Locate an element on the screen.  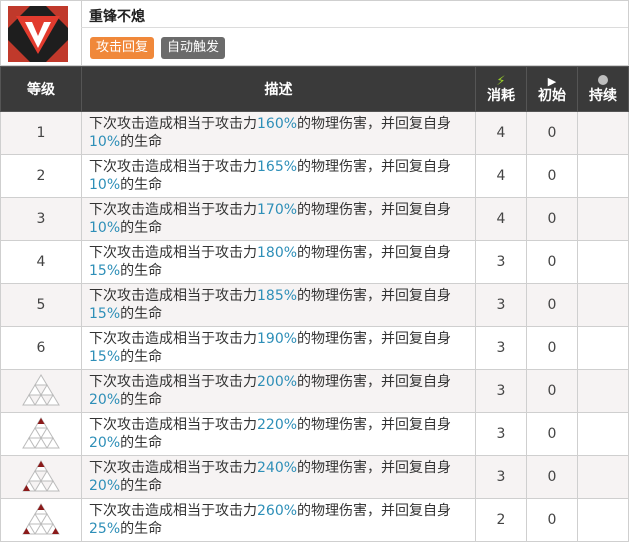
skill-icon is located at coordinates (38, 34).